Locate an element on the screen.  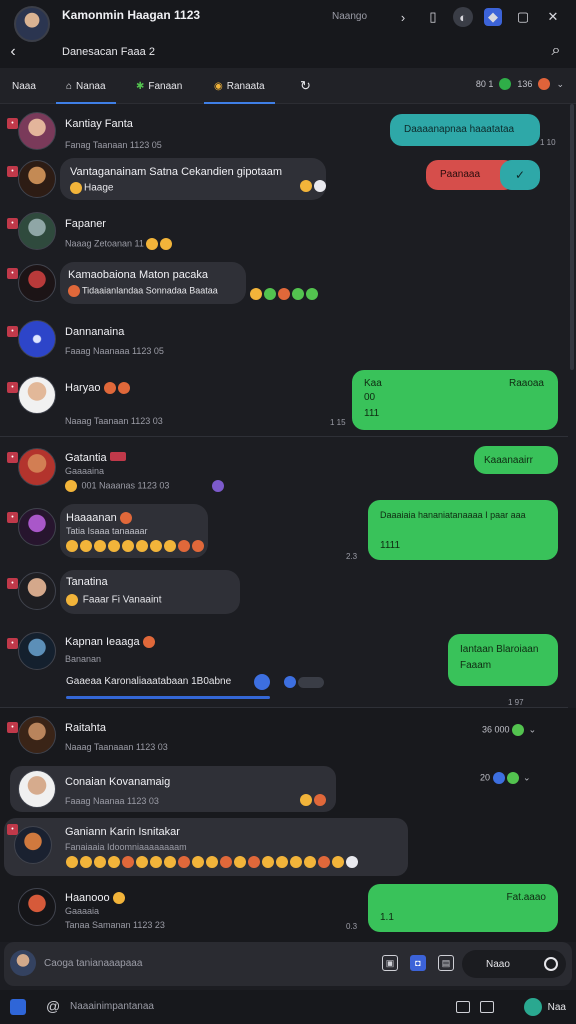
sent-message-bubble: Fat.aaao 1.1 is located at coordinates (463, 908).